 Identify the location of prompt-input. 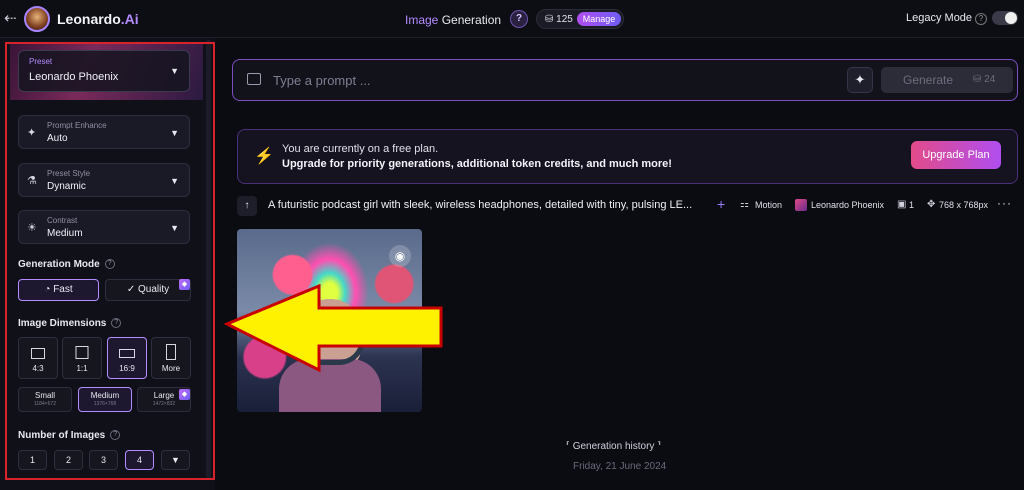
(543, 80).